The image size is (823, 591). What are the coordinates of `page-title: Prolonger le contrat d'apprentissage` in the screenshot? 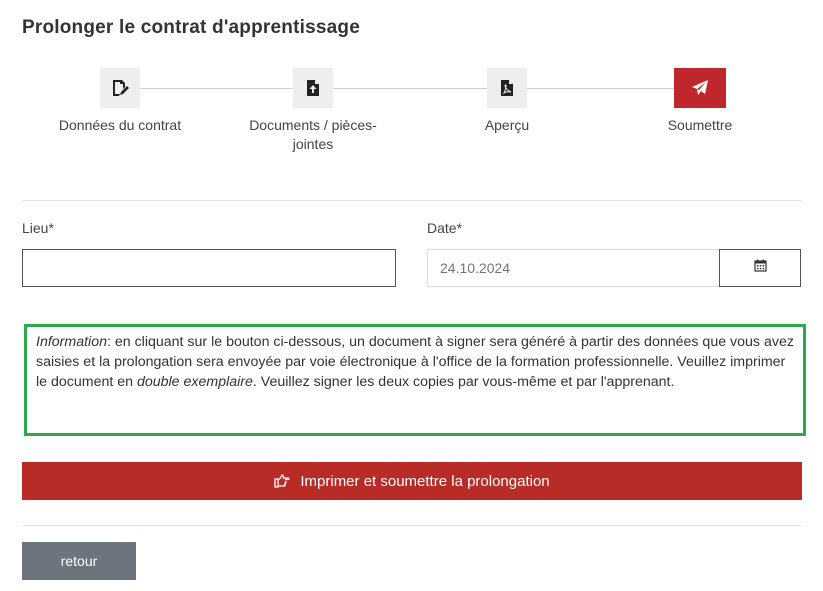 It's located at (191, 27).